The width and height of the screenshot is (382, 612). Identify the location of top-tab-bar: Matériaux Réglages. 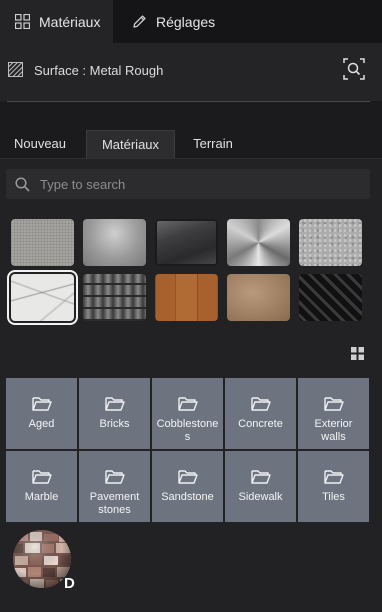
(191, 21).